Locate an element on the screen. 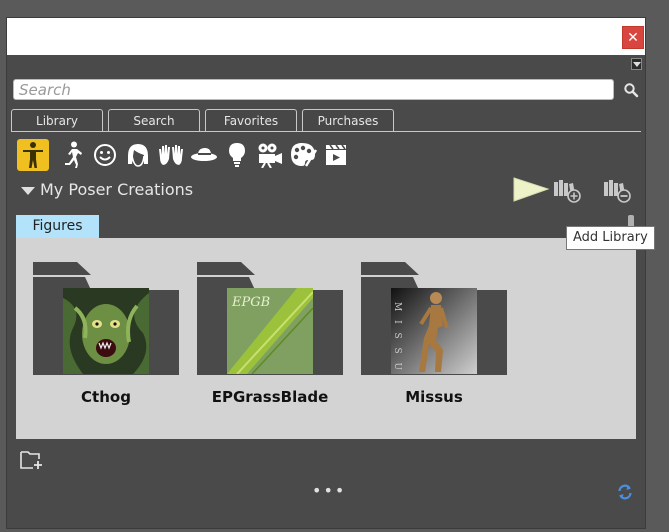 The height and width of the screenshot is (532, 669). hands-icon is located at coordinates (171, 155).